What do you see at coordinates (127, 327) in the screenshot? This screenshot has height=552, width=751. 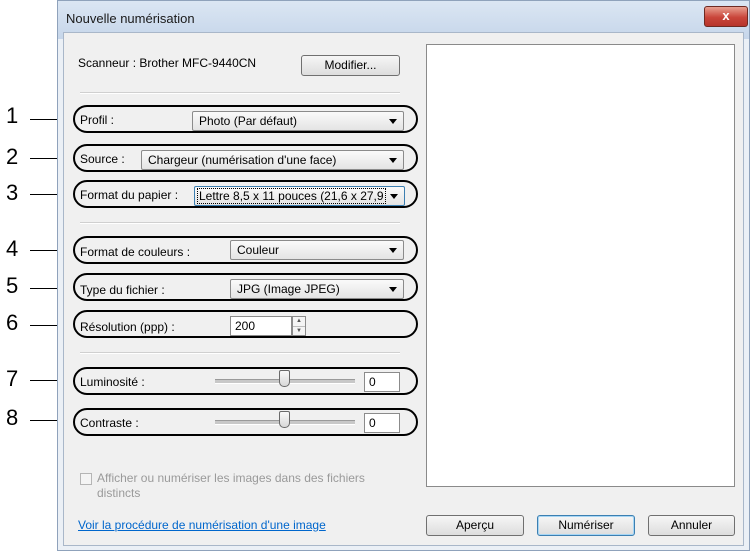 I see `resolution-label: Résolution (ppp) :` at bounding box center [127, 327].